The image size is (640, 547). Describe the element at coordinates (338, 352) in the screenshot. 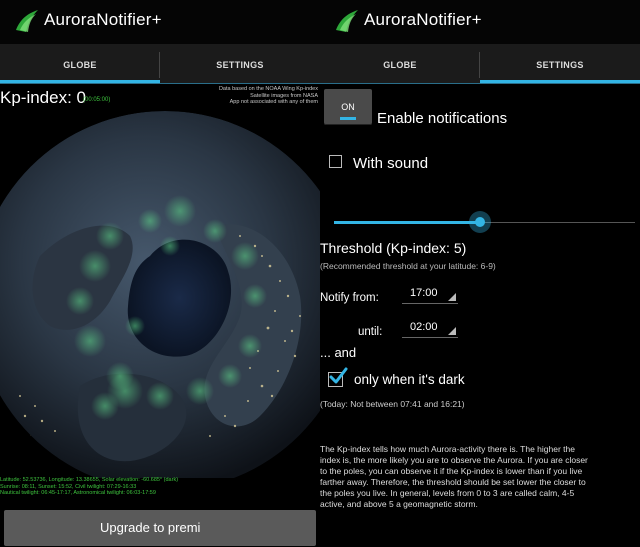

I see `and-label: ... and` at that location.